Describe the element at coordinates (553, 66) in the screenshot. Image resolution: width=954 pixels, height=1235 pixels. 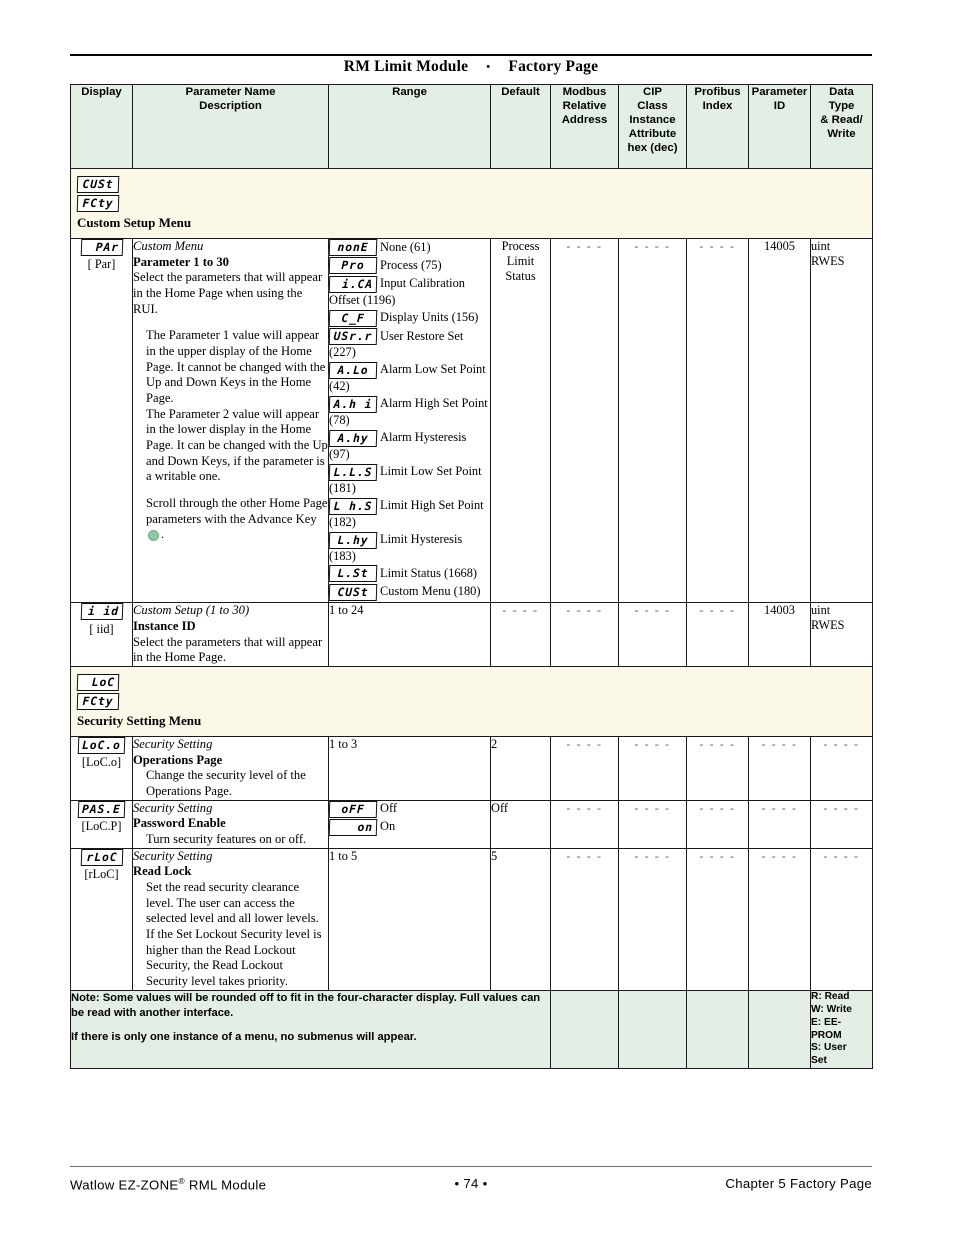
I see `page-title-right: Factory Page` at that location.